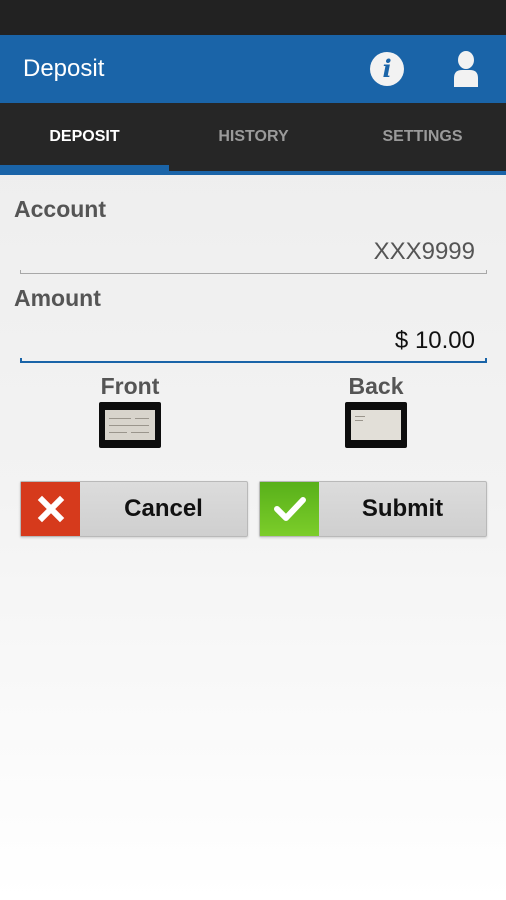 This screenshot has width=506, height=900. What do you see at coordinates (376, 425) in the screenshot?
I see `check-back-thumbnail` at bounding box center [376, 425].